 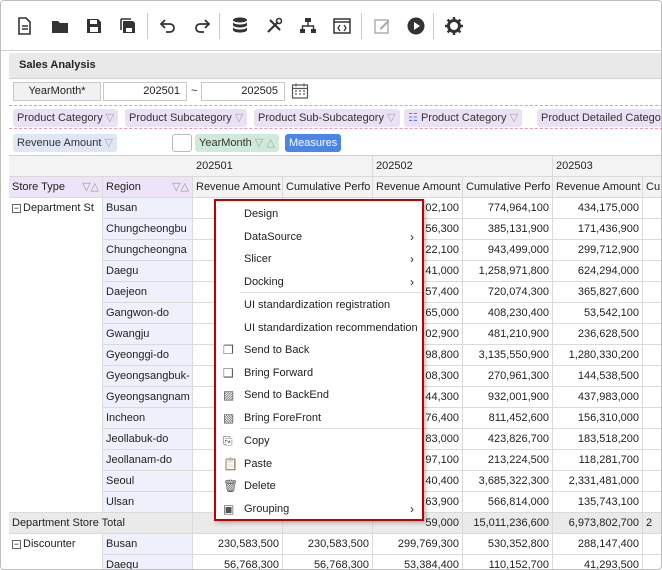 I want to click on dimension-pill: Product Detailed Catego, so click(x=599, y=118).